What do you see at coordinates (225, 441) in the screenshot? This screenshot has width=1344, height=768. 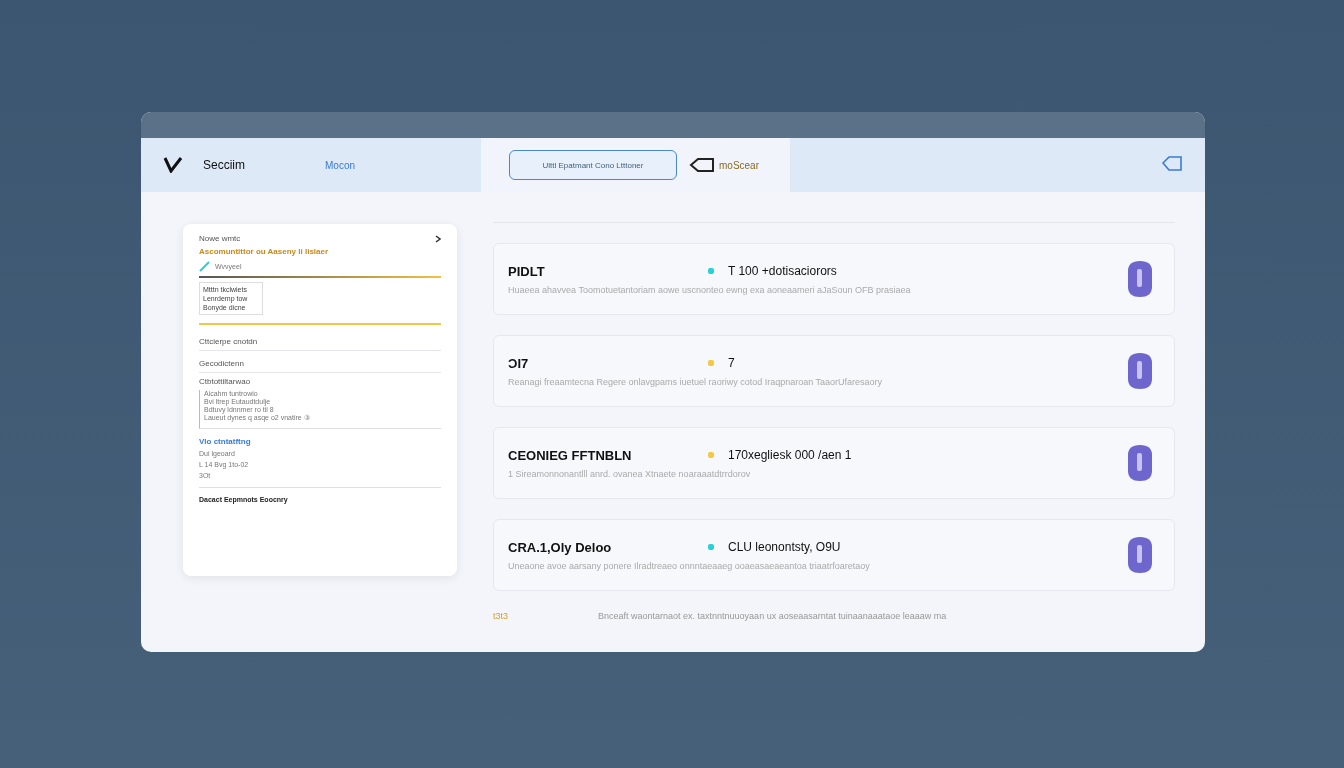 I see `section-heading: Vlo ctntatftng` at bounding box center [225, 441].